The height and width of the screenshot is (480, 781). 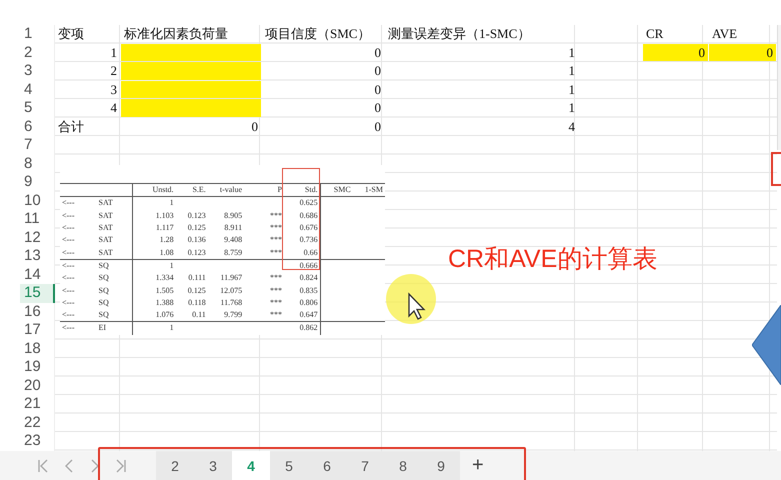 I want to click on table-cell: 1.076, so click(x=154, y=315).